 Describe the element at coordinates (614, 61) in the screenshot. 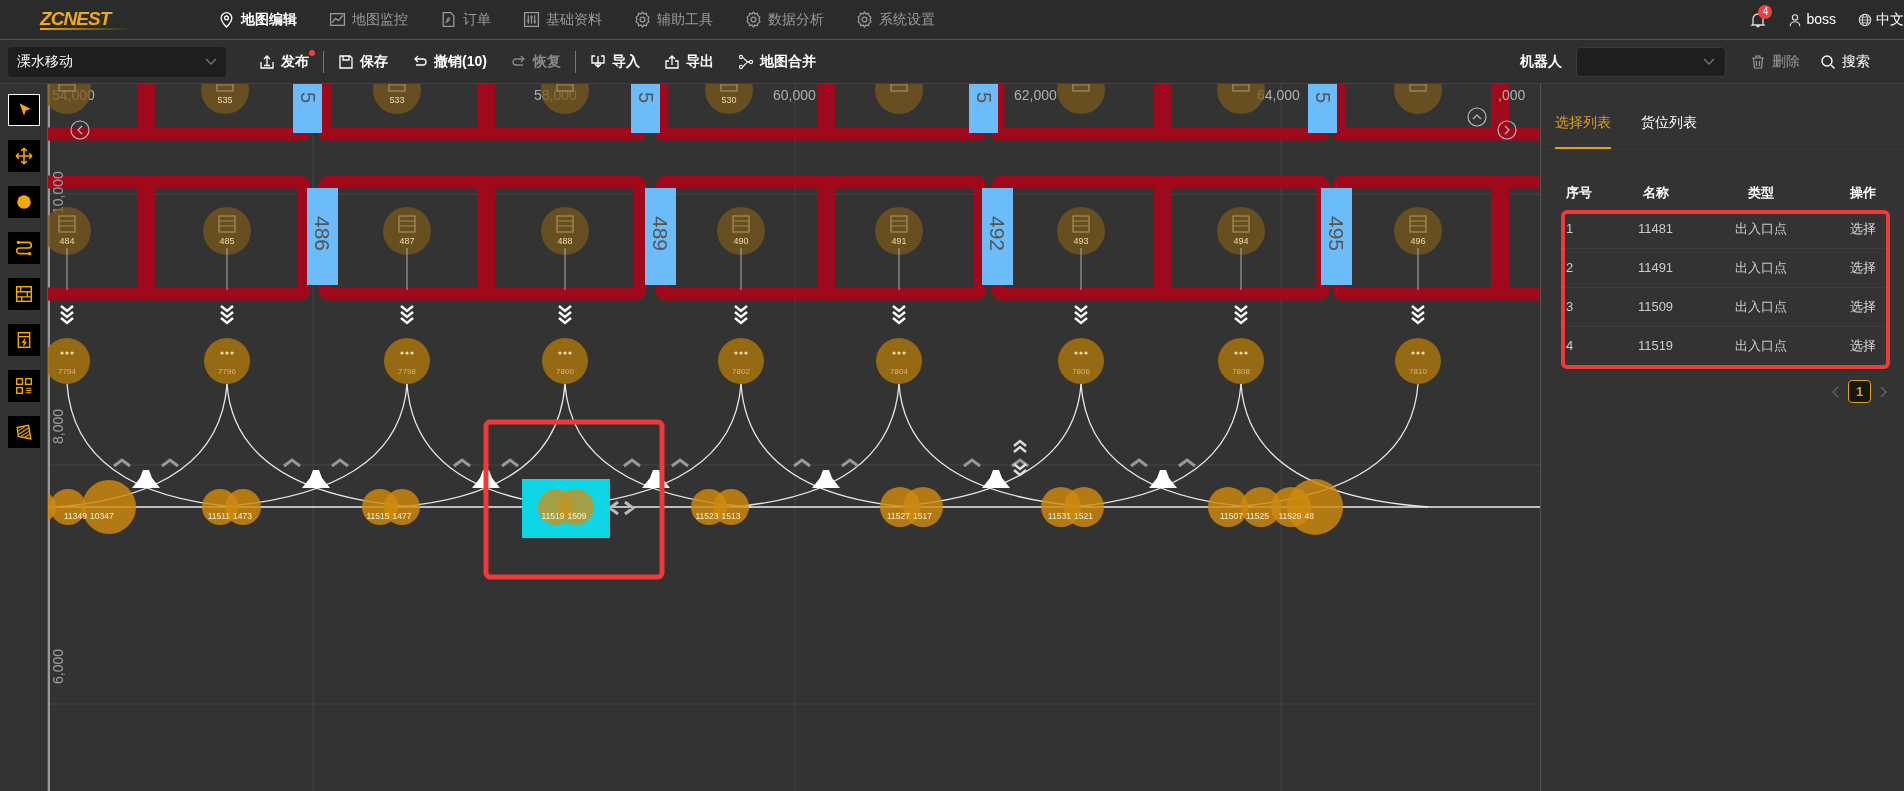

I see `toolbar-button: 导入` at that location.